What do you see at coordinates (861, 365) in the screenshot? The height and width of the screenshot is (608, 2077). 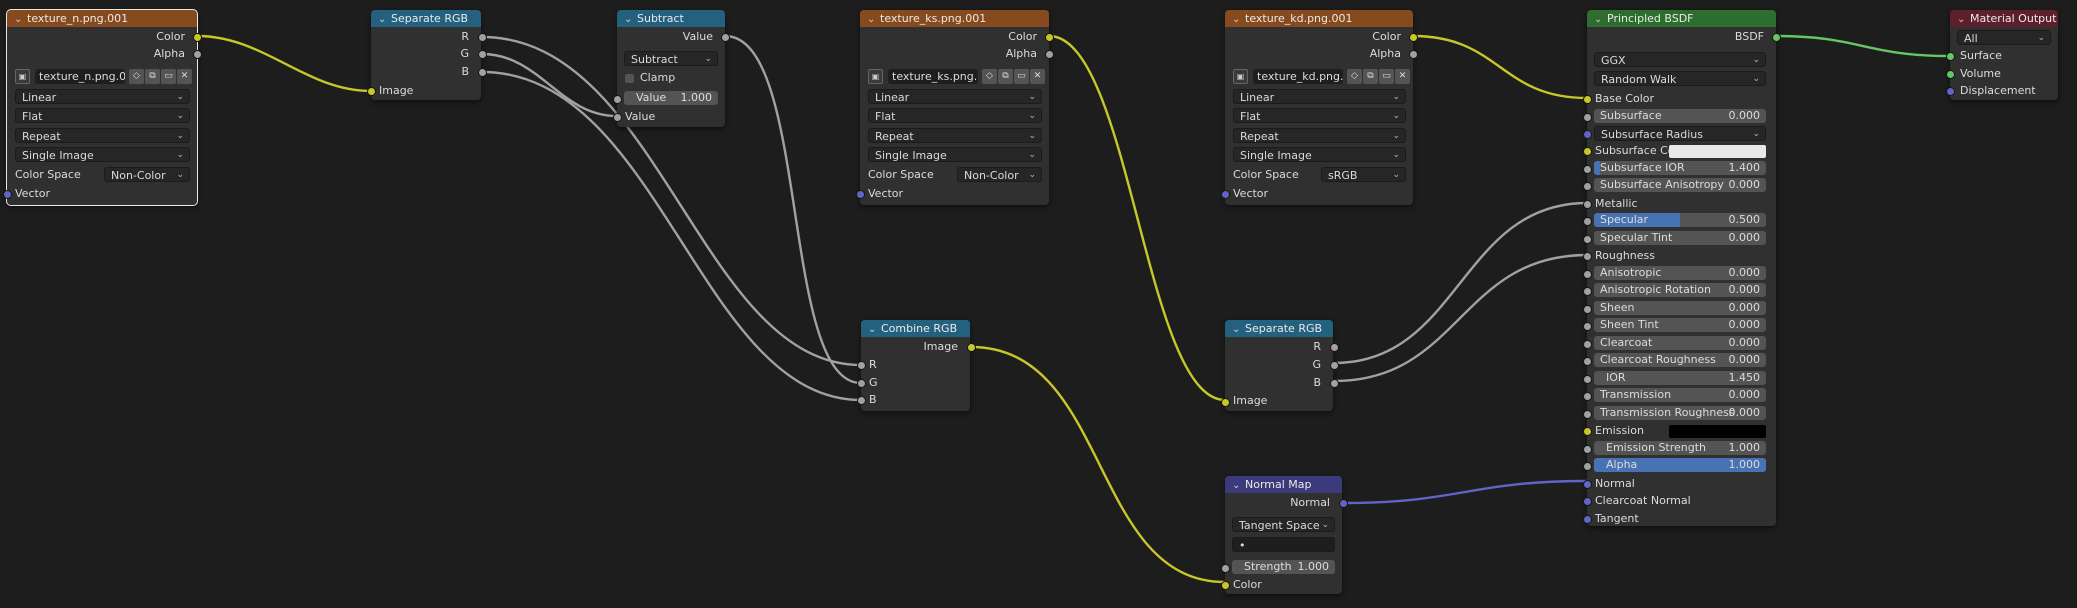 I see `input-r-socket` at bounding box center [861, 365].